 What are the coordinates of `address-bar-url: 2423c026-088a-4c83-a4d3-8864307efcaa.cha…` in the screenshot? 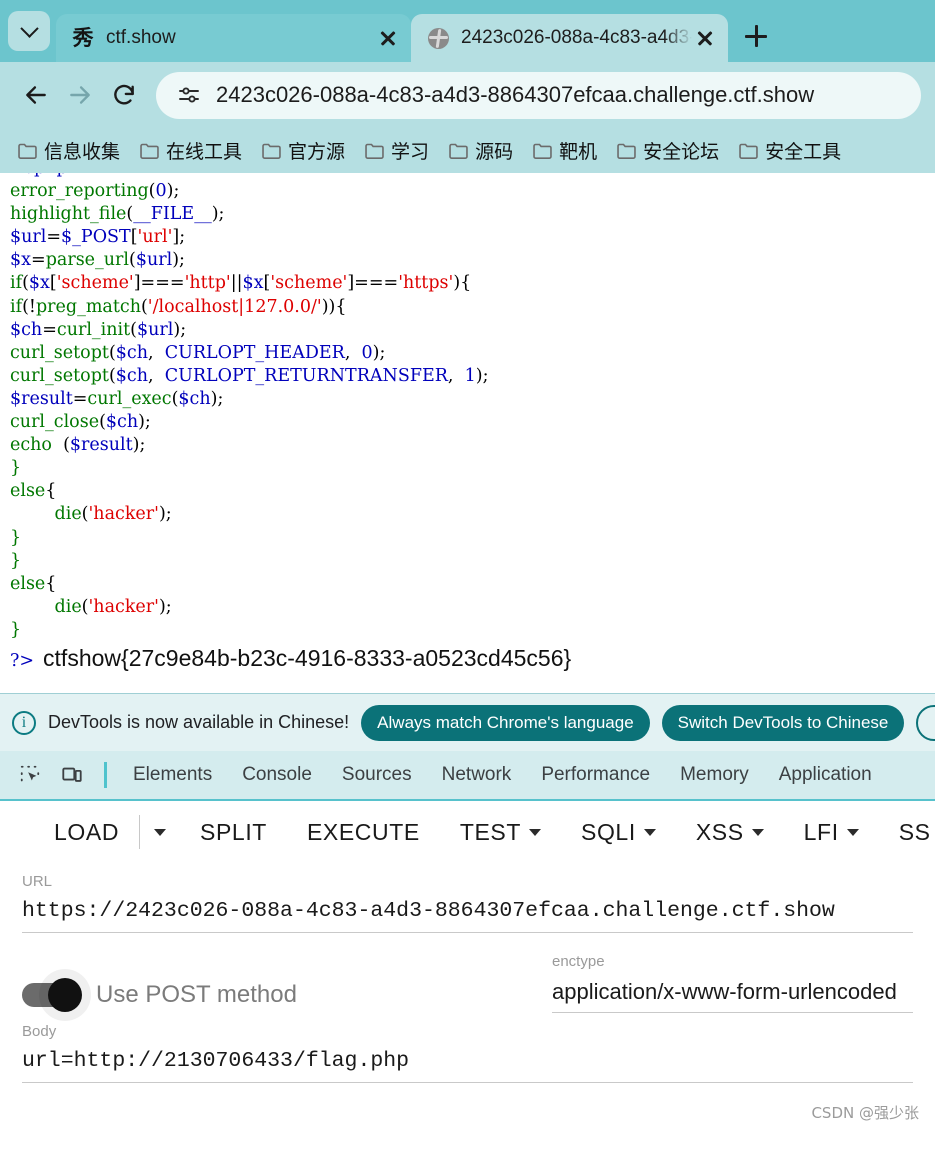 It's located at (515, 94).